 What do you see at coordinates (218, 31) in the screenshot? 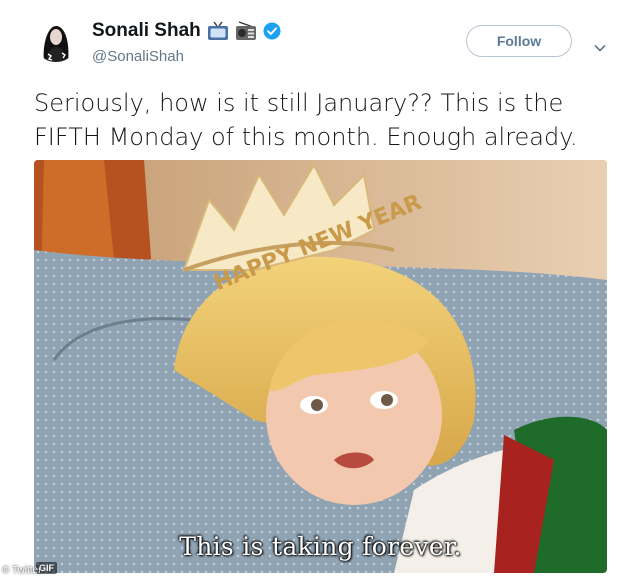
I see `tv-icon` at bounding box center [218, 31].